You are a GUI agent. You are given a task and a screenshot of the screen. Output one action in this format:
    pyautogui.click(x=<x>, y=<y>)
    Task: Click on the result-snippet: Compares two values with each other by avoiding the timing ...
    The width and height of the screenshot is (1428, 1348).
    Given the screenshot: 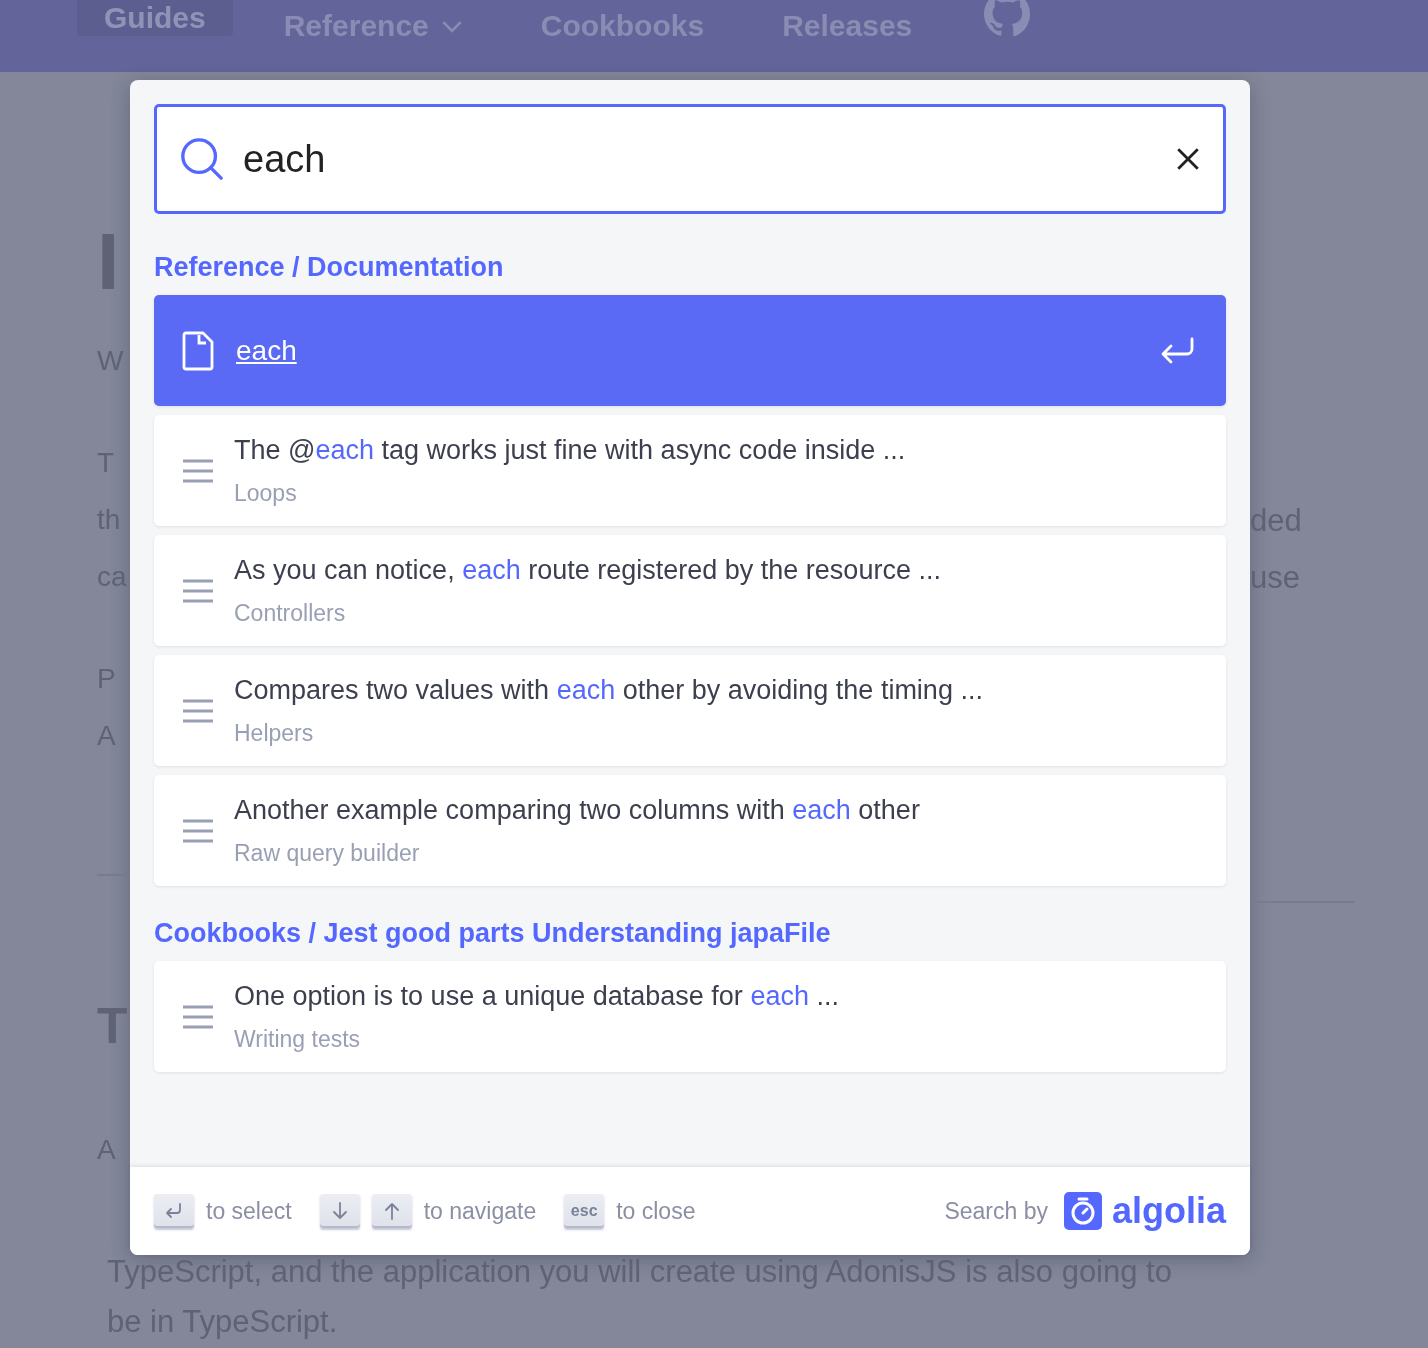 What is the action you would take?
    pyautogui.click(x=608, y=690)
    